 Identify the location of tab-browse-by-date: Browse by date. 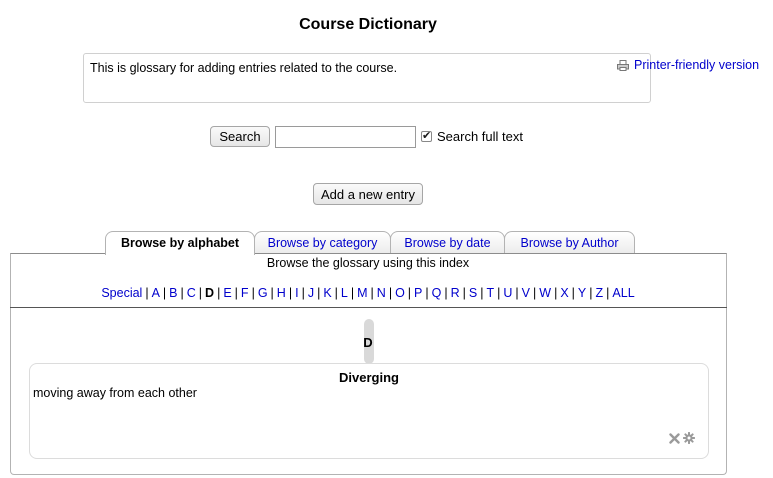
(447, 242).